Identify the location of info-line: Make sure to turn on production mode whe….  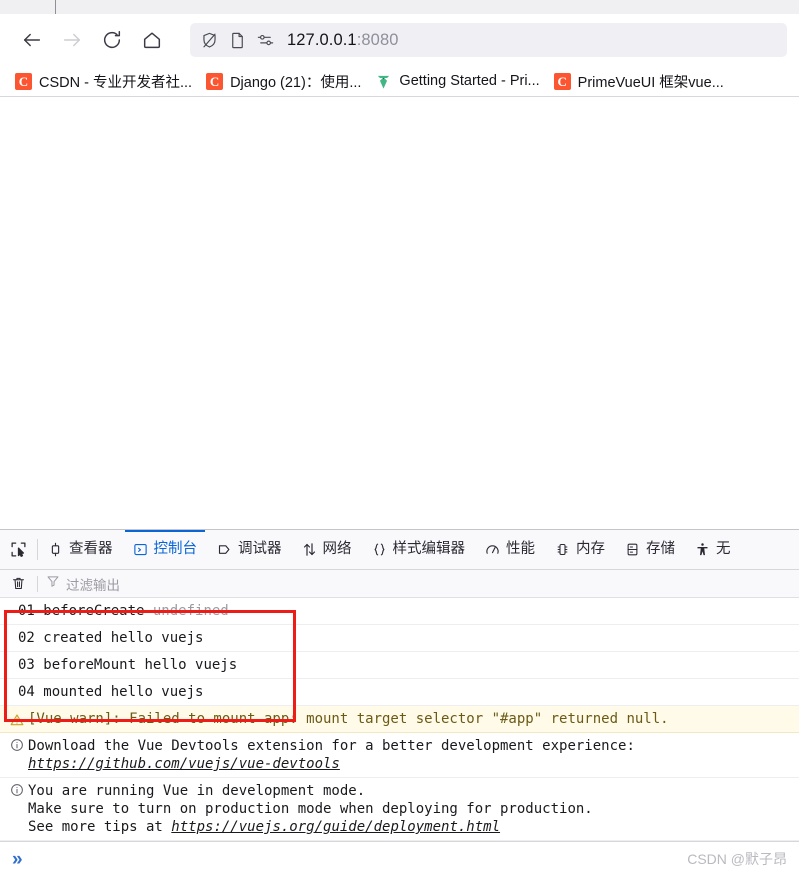
(310, 809).